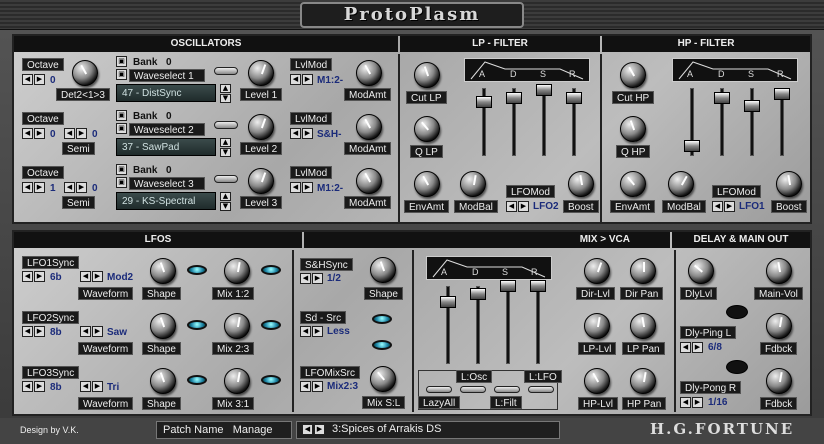 The width and height of the screenshot is (824, 444). What do you see at coordinates (633, 75) in the screenshot?
I see `cut-hp-knob` at bounding box center [633, 75].